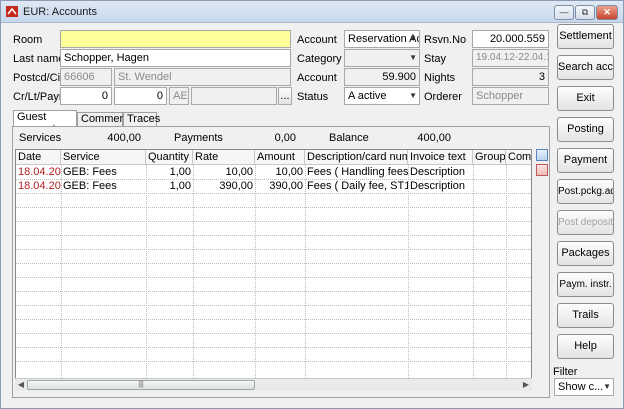  Describe the element at coordinates (489, 157) in the screenshot. I see `column-header-group: Group.` at that location.